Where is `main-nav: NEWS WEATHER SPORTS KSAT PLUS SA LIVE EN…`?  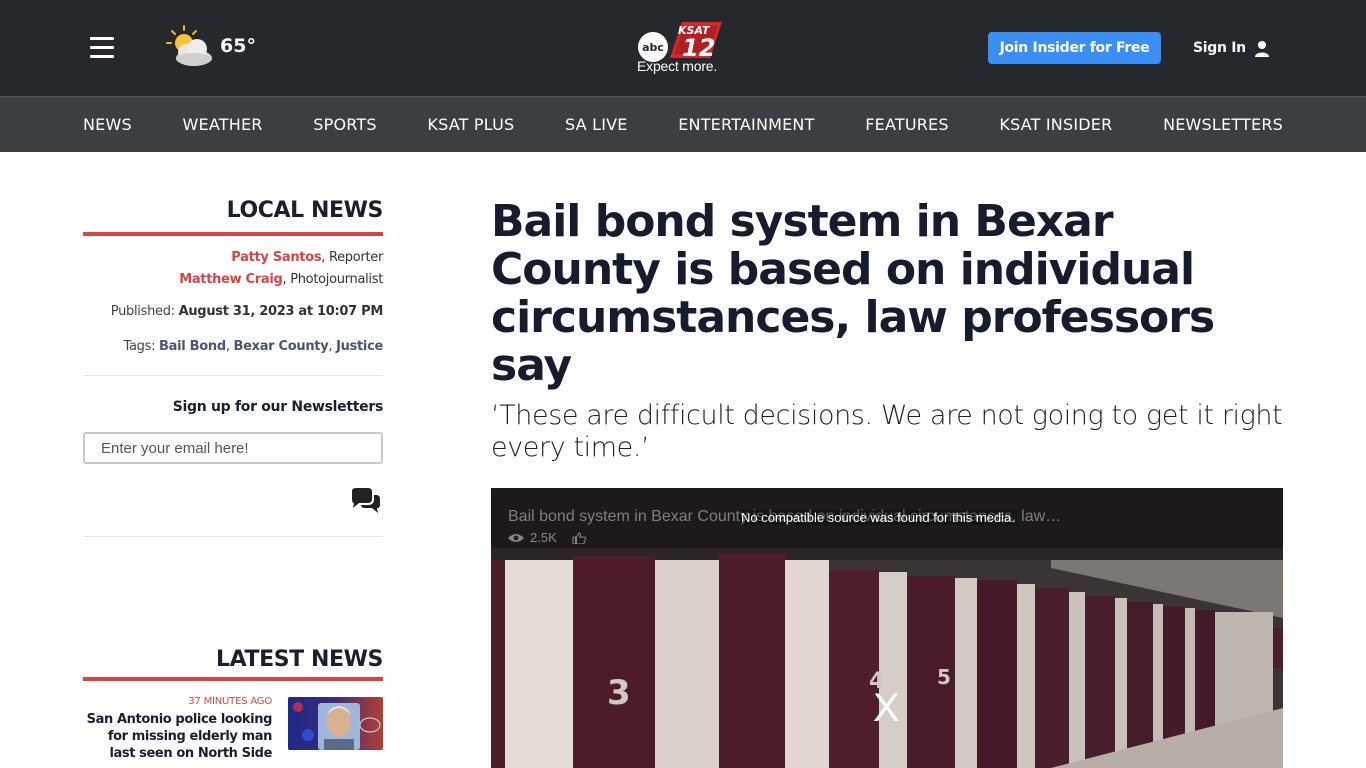
main-nav: NEWS WEATHER SPORTS KSAT PLUS SA LIVE EN… is located at coordinates (683, 124).